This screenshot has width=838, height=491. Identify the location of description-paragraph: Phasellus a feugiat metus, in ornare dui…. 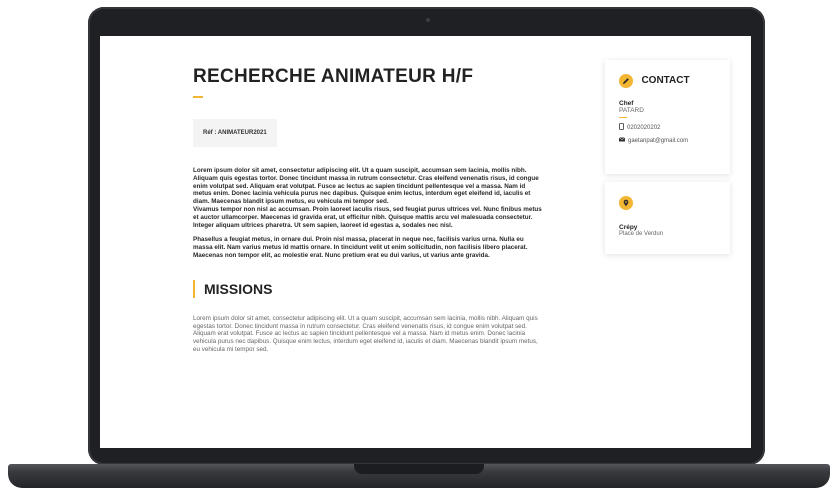
(360, 247).